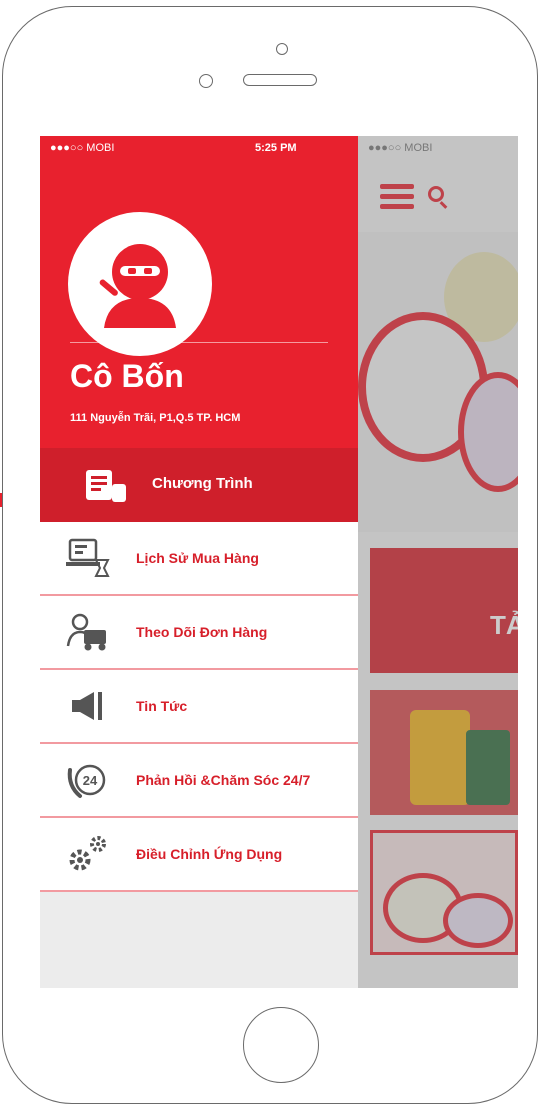 This screenshot has width=540, height=1110. Describe the element at coordinates (276, 148) in the screenshot. I see `clock: 5:25 PM` at that location.